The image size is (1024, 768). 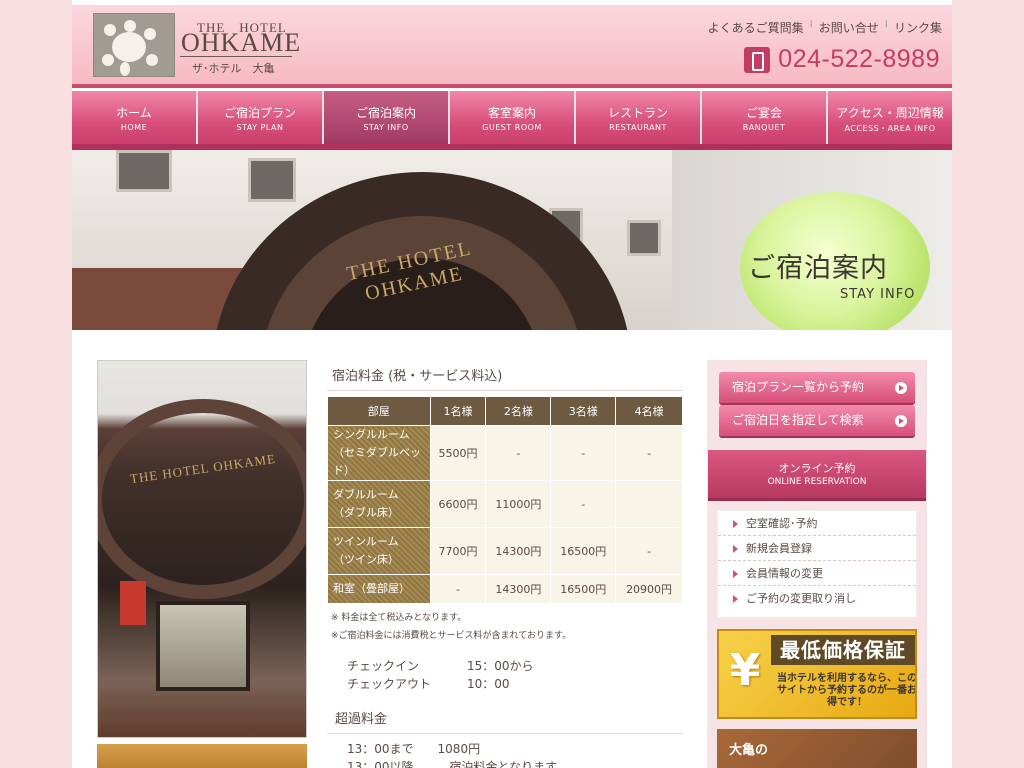 What do you see at coordinates (649, 504) in the screenshot?
I see `rate-cell` at bounding box center [649, 504].